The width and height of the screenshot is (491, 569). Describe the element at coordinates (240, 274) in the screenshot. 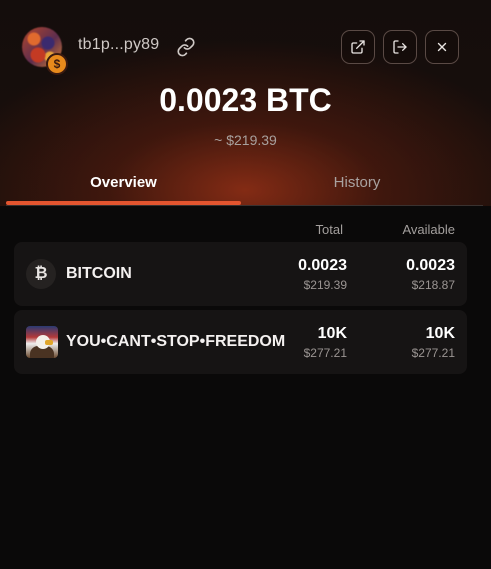

I see `asset-row-bitcoin: ₿ BITCOIN 0.0023 $219.39 0.0023 $218.87` at that location.